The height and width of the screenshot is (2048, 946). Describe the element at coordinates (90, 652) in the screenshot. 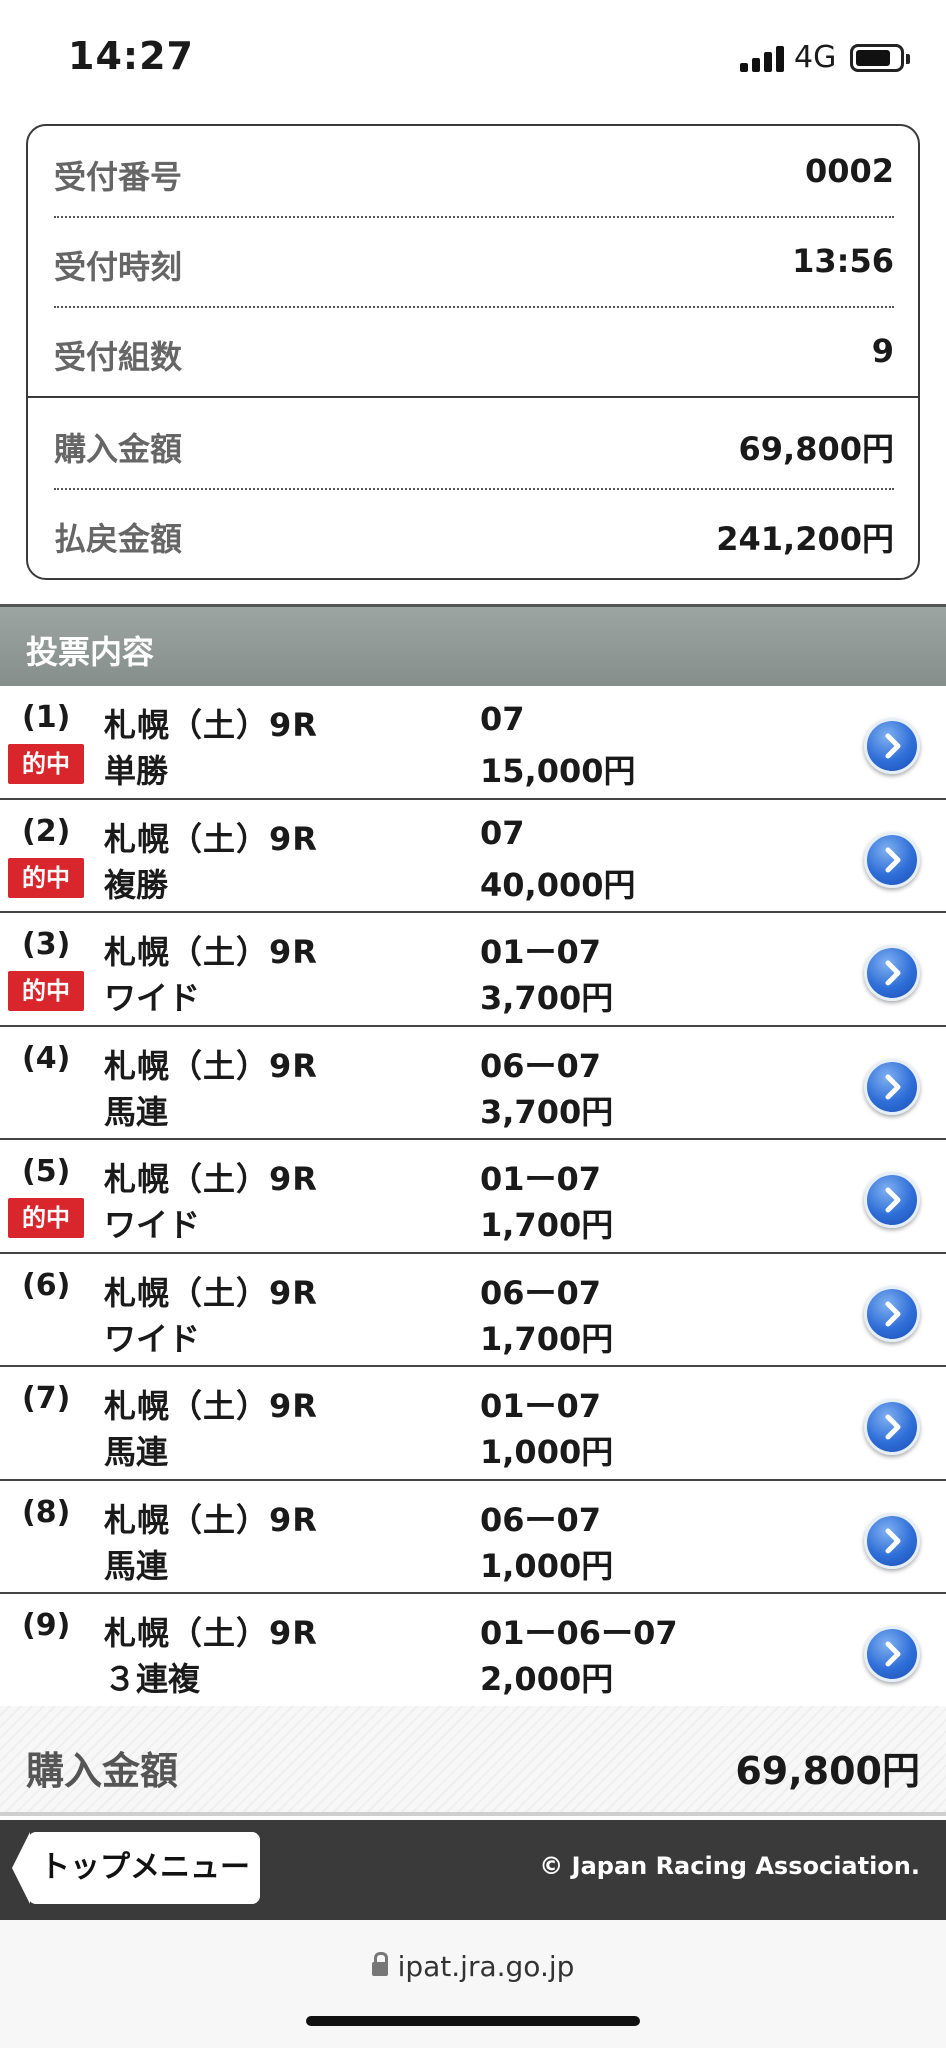

I see `section-title: 投票内容` at that location.